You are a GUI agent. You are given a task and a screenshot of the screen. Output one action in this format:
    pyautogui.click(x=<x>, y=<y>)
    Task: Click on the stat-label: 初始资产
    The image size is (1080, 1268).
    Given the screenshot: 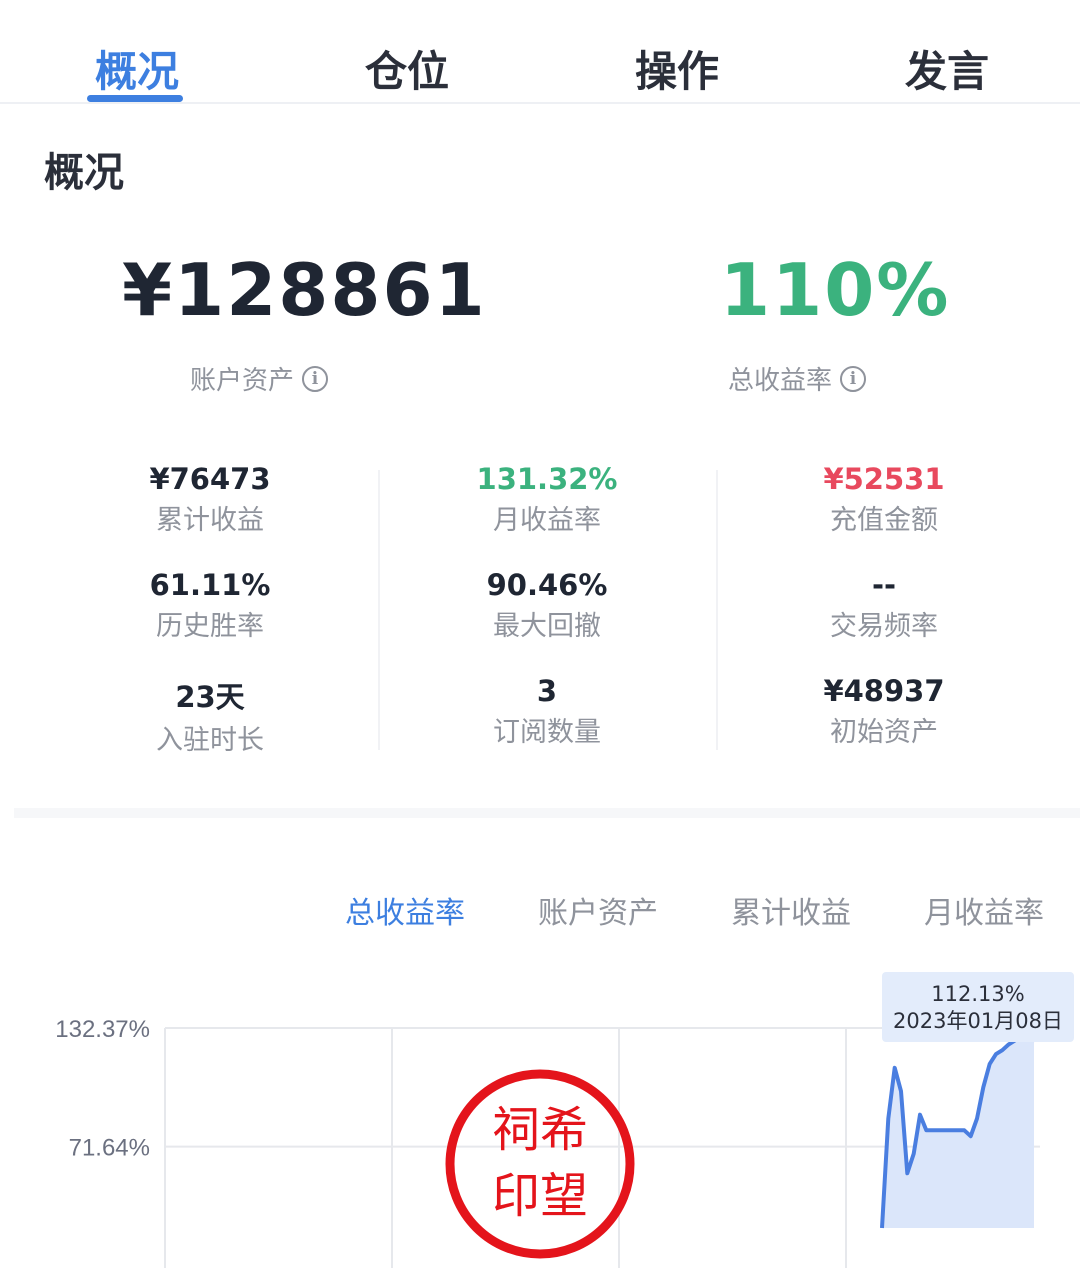 What is the action you would take?
    pyautogui.click(x=884, y=732)
    